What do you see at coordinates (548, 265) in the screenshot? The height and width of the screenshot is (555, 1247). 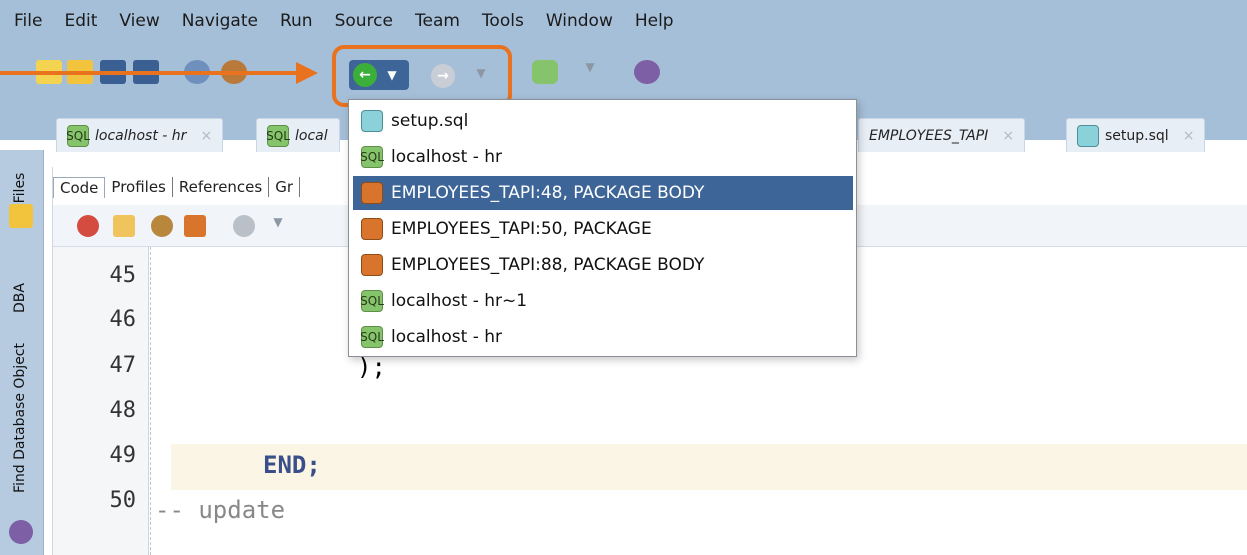 I see `dropdown-item-label: EMPLOYEES_TAPI:88, PACKAGE BODY` at bounding box center [548, 265].